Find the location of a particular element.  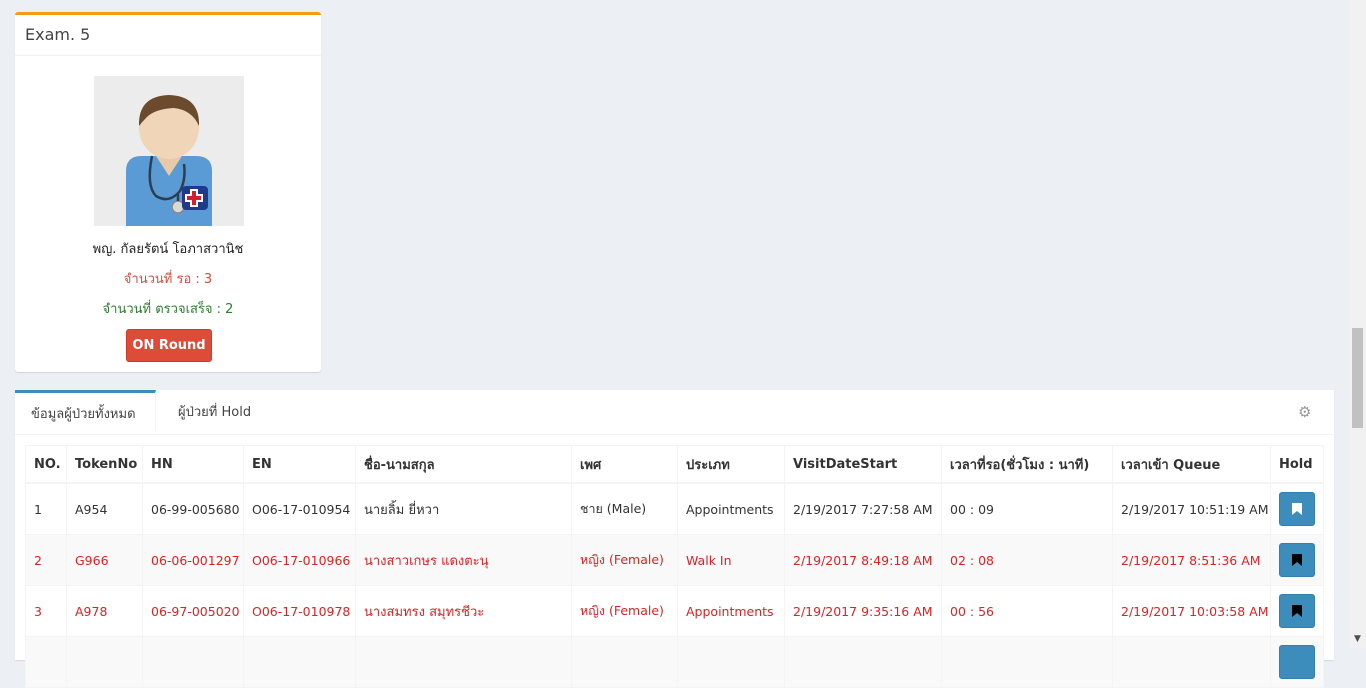

cell-no: 1 is located at coordinates (46, 508).